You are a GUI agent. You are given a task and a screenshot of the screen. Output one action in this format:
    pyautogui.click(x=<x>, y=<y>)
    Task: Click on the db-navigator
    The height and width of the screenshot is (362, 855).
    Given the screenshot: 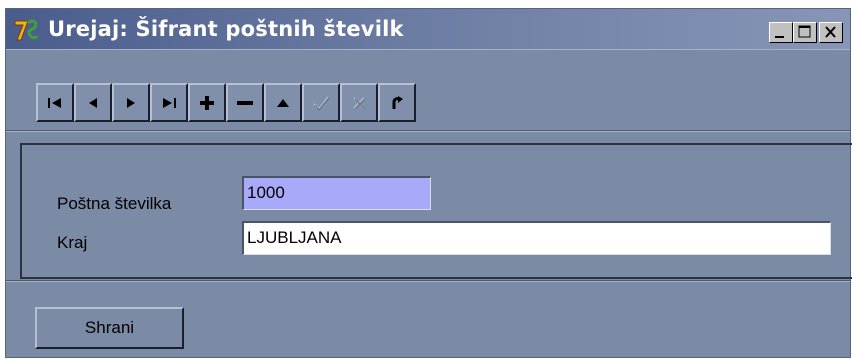 What is the action you would take?
    pyautogui.click(x=226, y=102)
    